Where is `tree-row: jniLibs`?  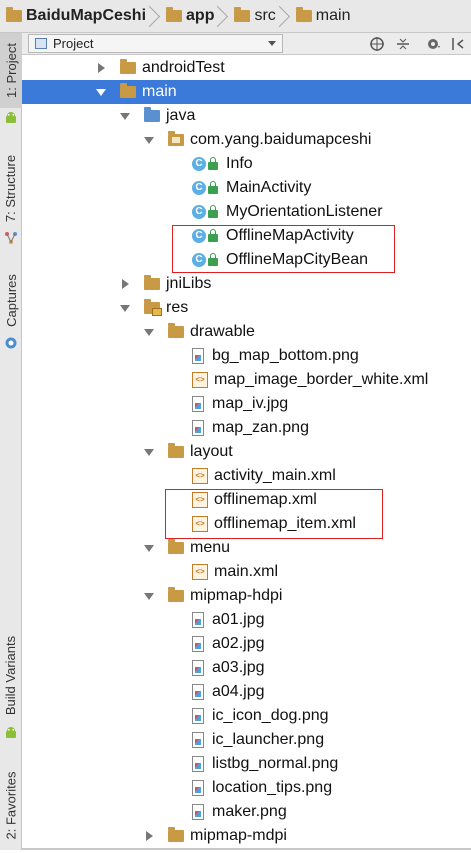 tree-row: jniLibs is located at coordinates (246, 284).